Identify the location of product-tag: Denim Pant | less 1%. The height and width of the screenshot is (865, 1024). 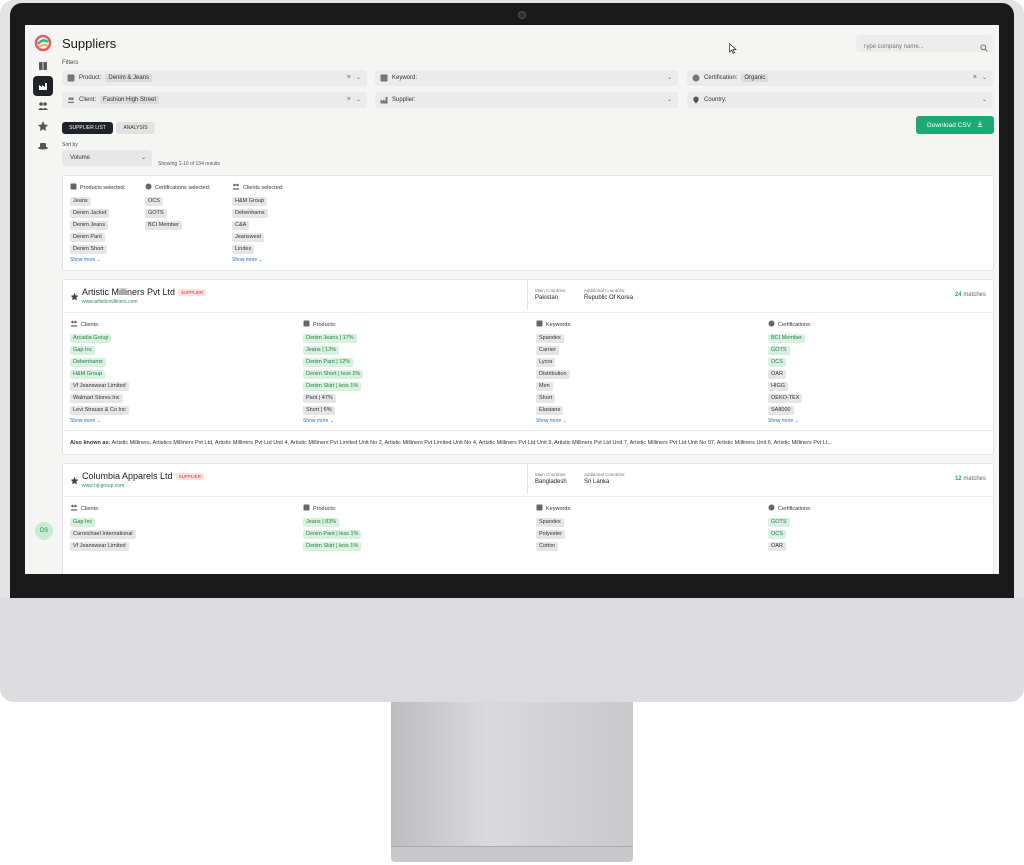
(332, 534).